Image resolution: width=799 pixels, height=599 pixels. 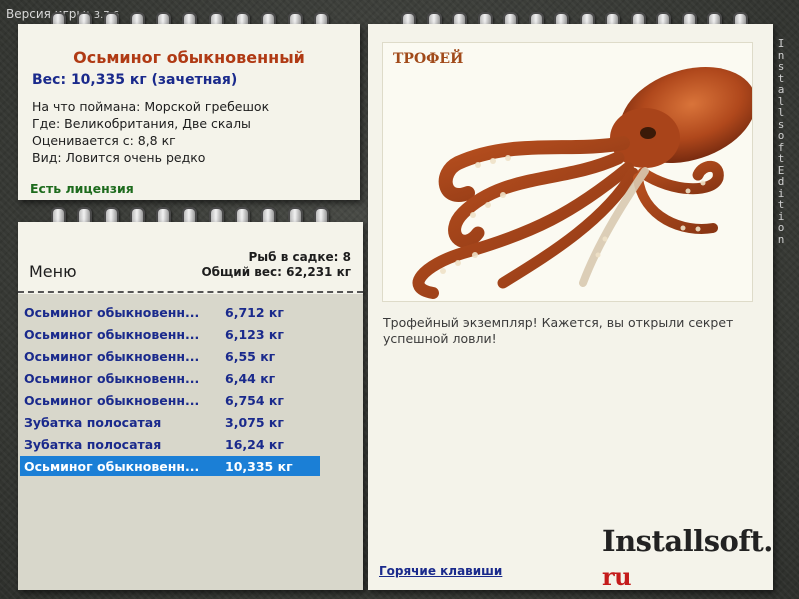 I want to click on location: Где: Великобритания, Две скалы, so click(x=141, y=123).